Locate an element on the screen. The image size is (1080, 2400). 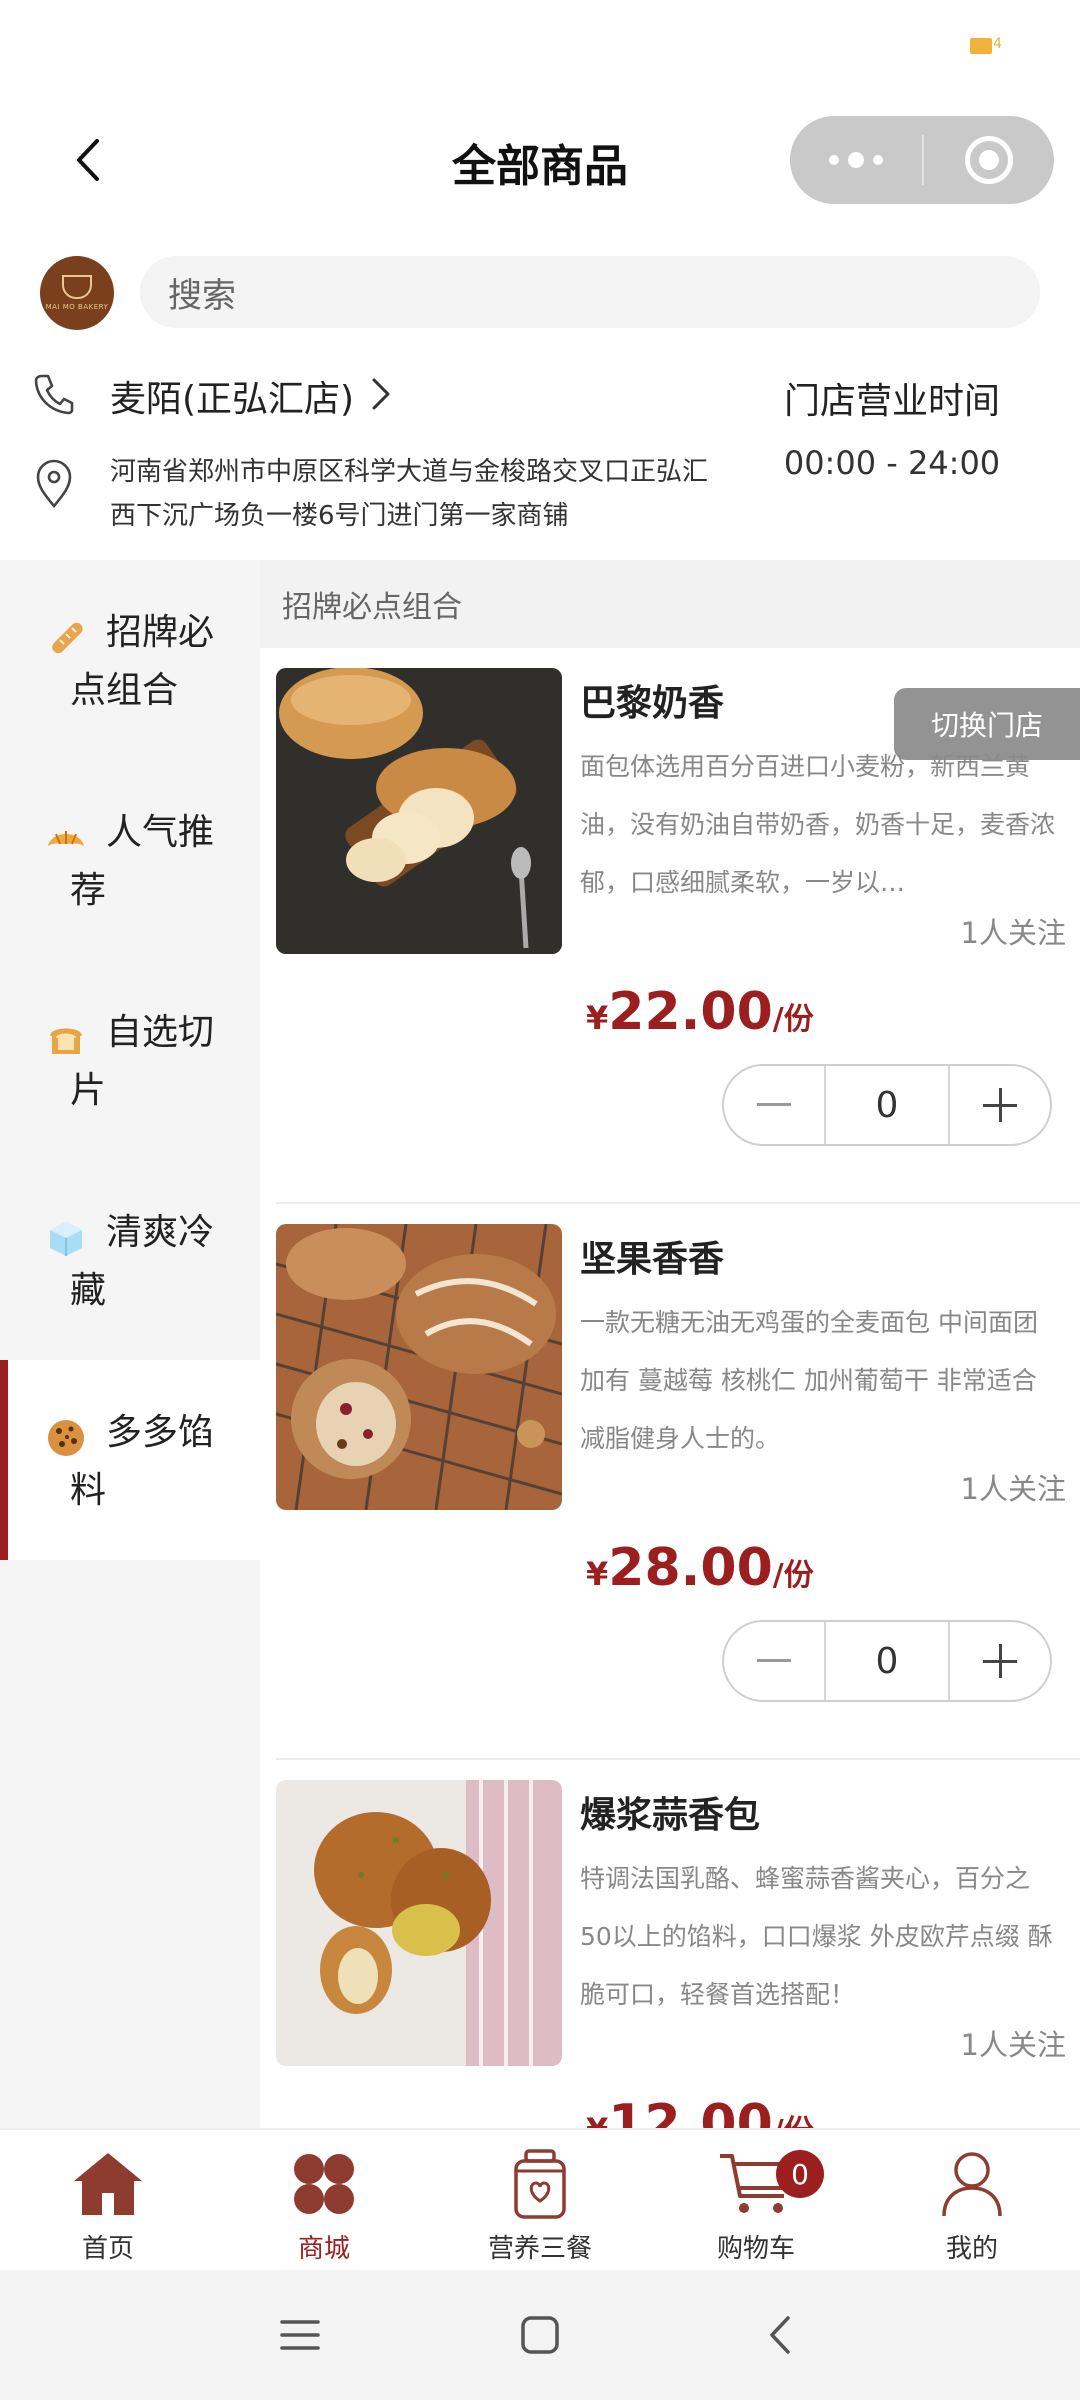
crest-icon is located at coordinates (77, 287).